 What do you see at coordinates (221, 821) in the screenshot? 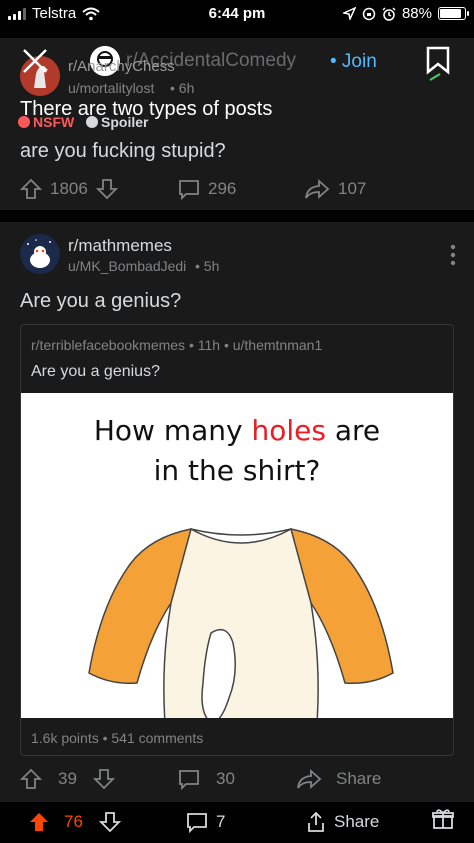
I see `bottom-comment-count: 7` at bounding box center [221, 821].